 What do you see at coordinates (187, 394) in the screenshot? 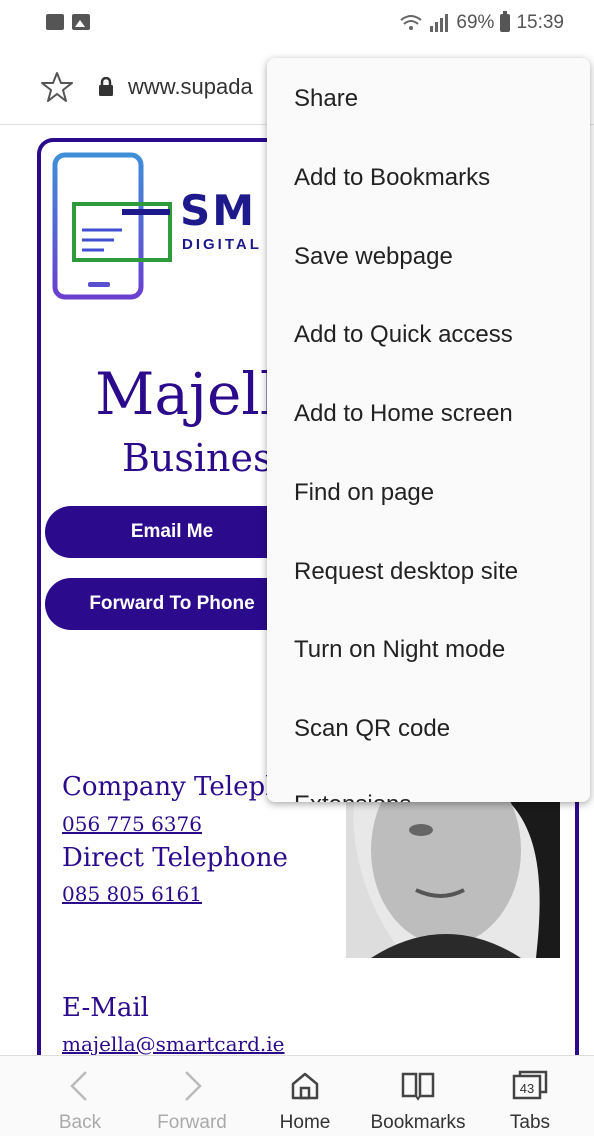
I see `person-name: Majell` at bounding box center [187, 394].